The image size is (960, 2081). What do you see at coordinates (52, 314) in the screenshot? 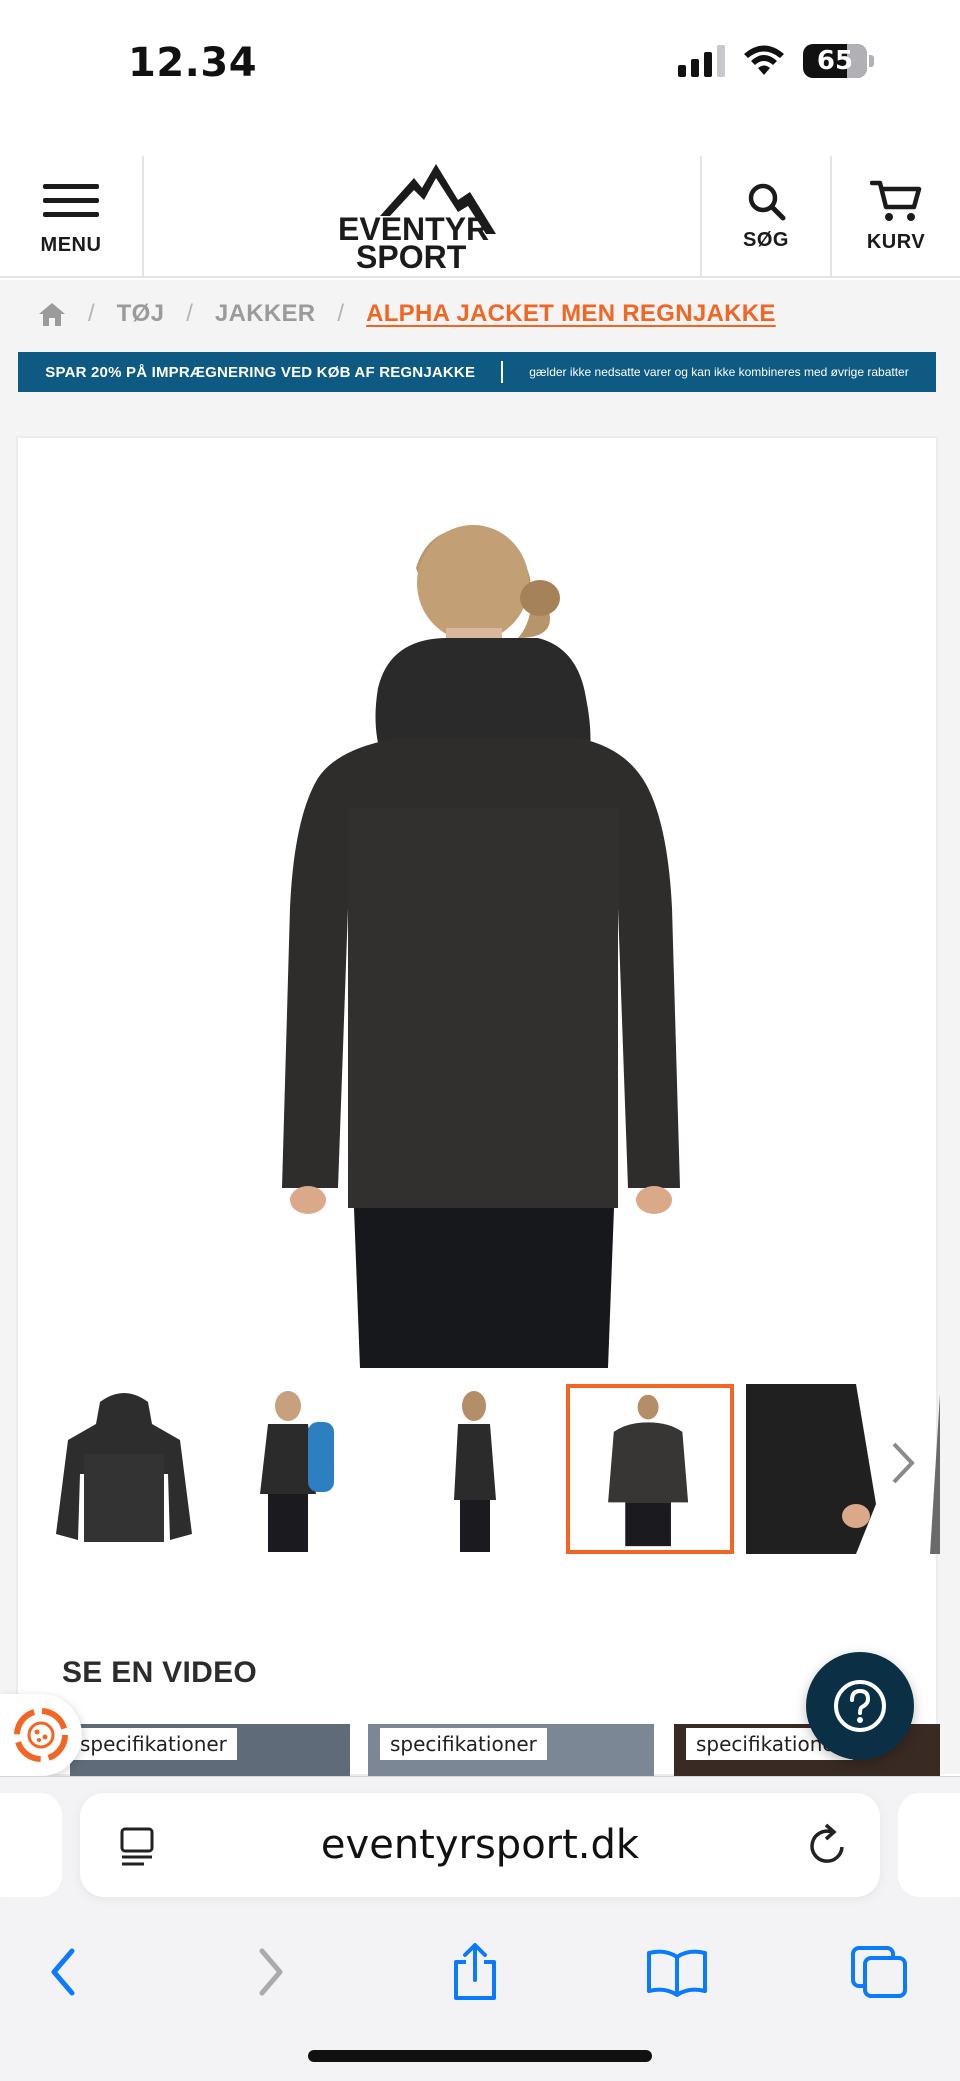
I see `home-icon` at bounding box center [52, 314].